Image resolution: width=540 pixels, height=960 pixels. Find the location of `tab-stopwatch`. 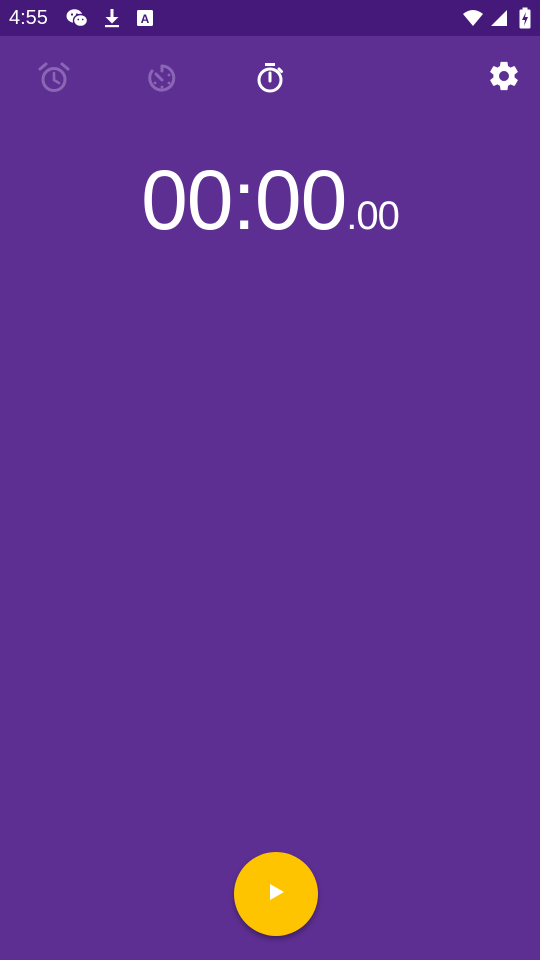

tab-stopwatch is located at coordinates (270, 78).